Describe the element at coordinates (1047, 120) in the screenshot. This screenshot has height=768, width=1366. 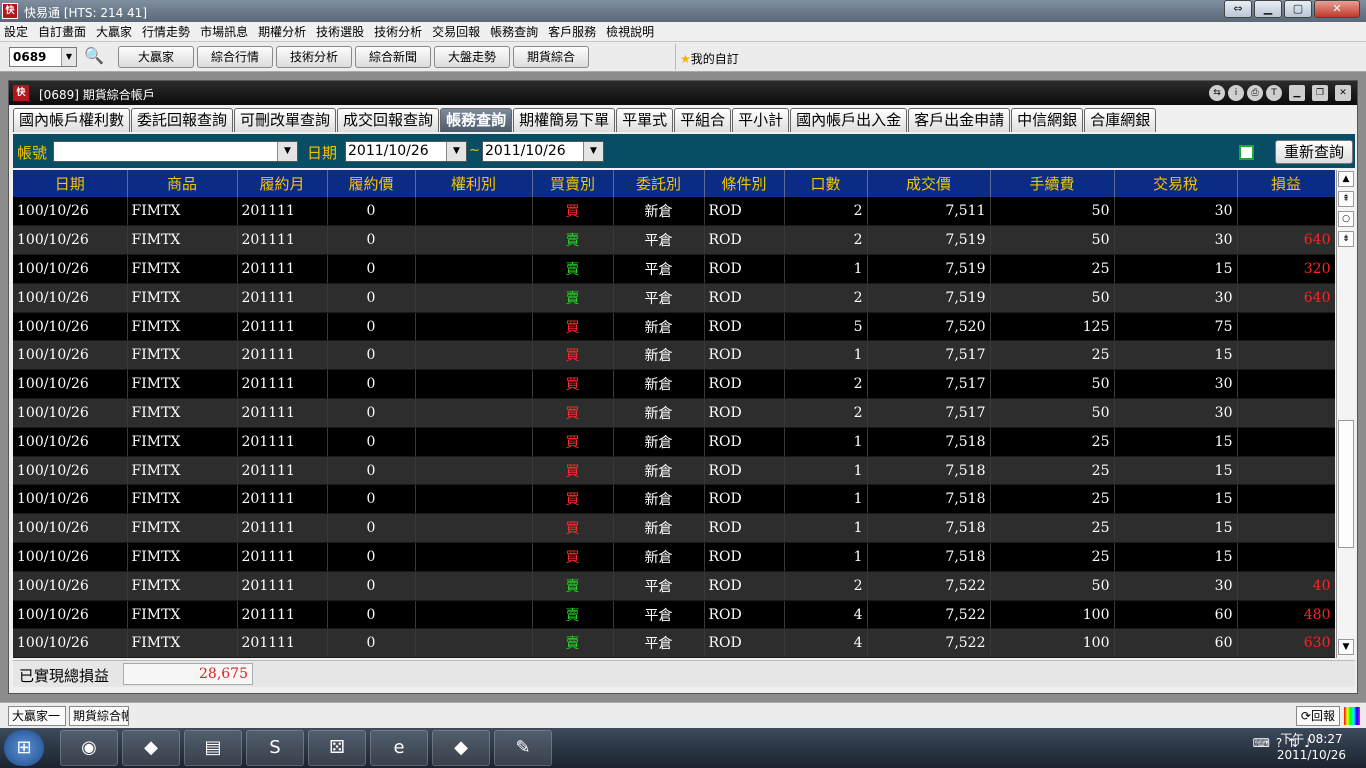
I see `tab-ctbc-bank: 中信網銀` at that location.